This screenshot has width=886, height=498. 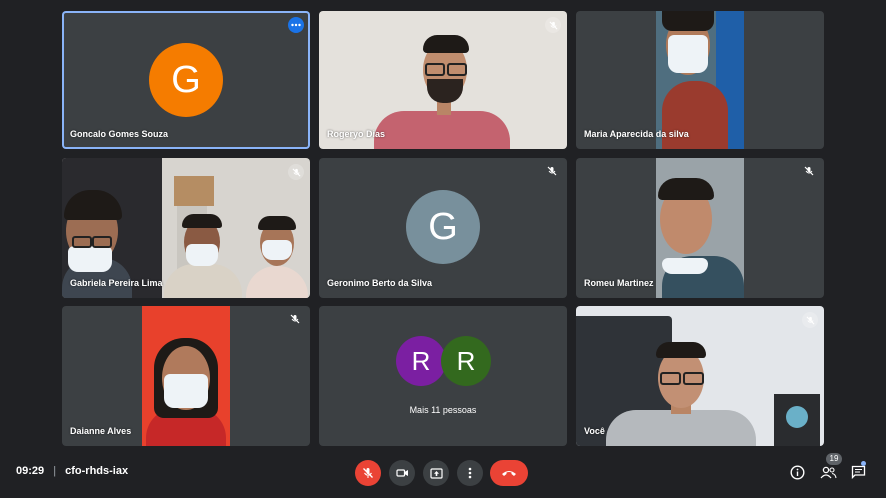 What do you see at coordinates (834, 459) in the screenshot?
I see `participant-count-badge: 19` at bounding box center [834, 459].